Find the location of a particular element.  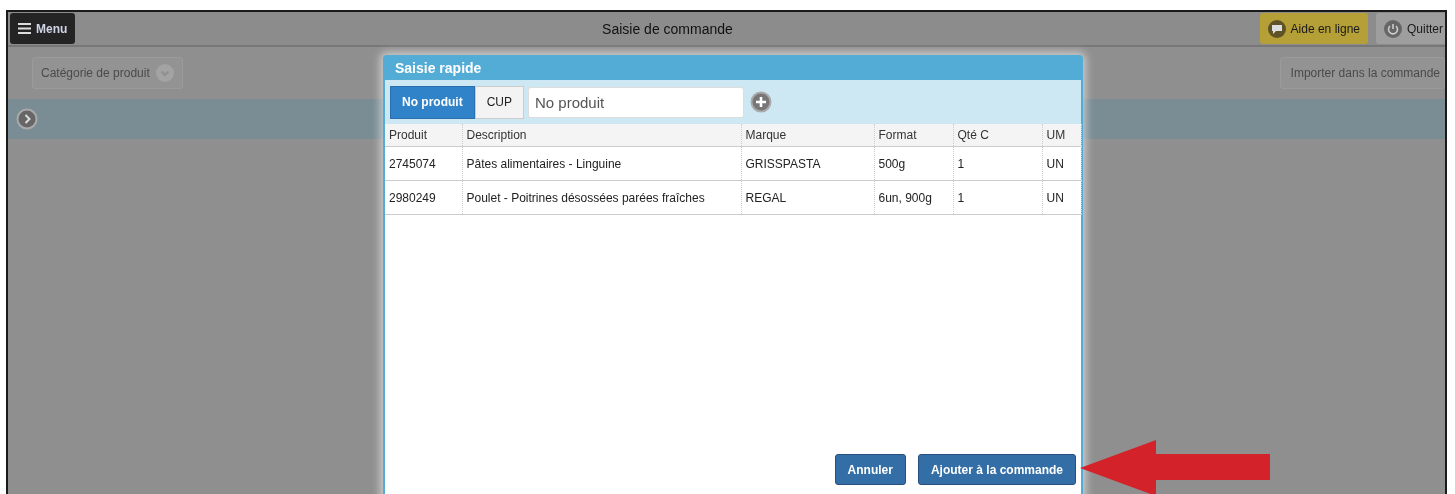

table-cell: REGAL is located at coordinates (807, 197).